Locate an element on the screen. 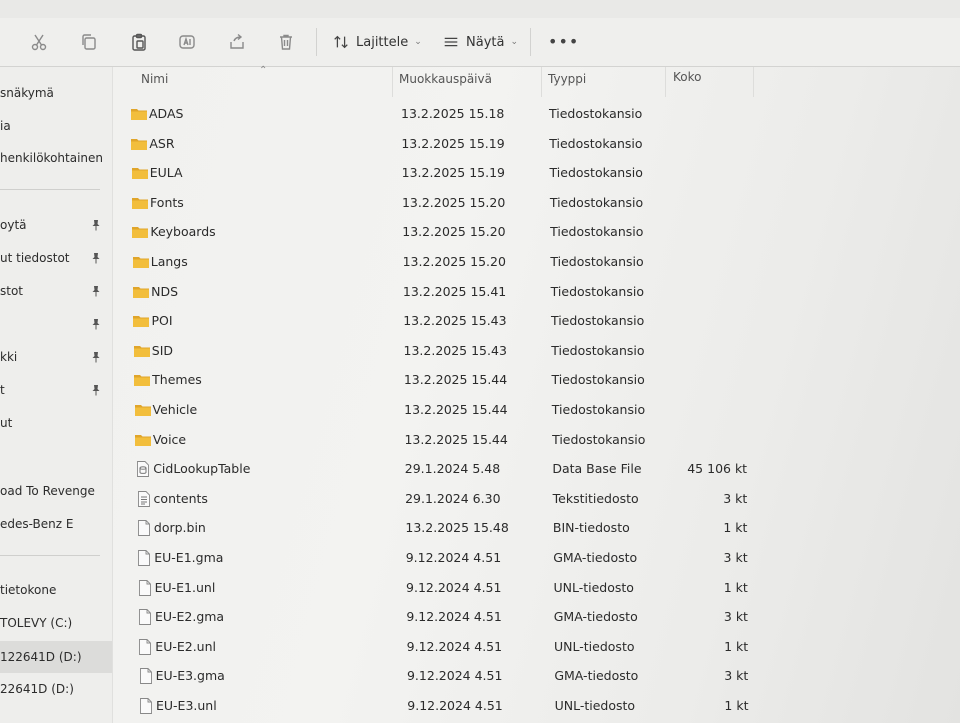 Image resolution: width=960 pixels, height=723 pixels. scissors-icon is located at coordinates (39, 42).